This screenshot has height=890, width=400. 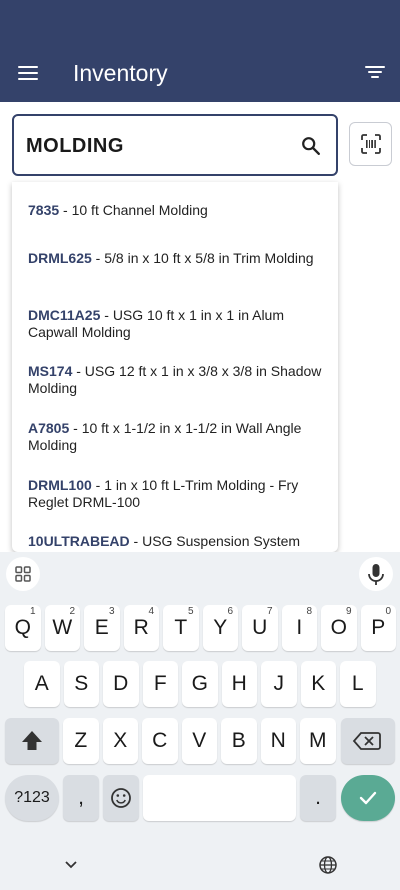 I want to click on key-s: S, so click(x=81, y=684).